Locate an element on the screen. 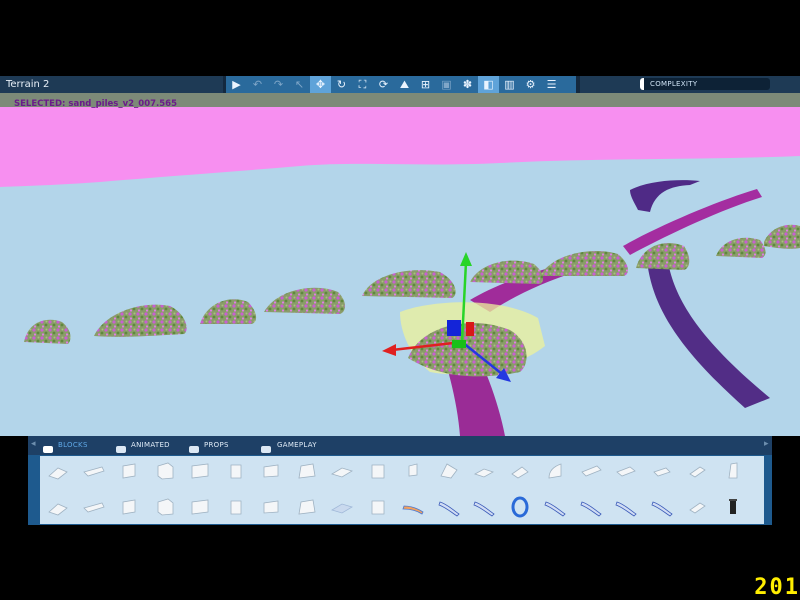 Image resolution: width=800 pixels, height=600 pixels. props-icon is located at coordinates (194, 446).